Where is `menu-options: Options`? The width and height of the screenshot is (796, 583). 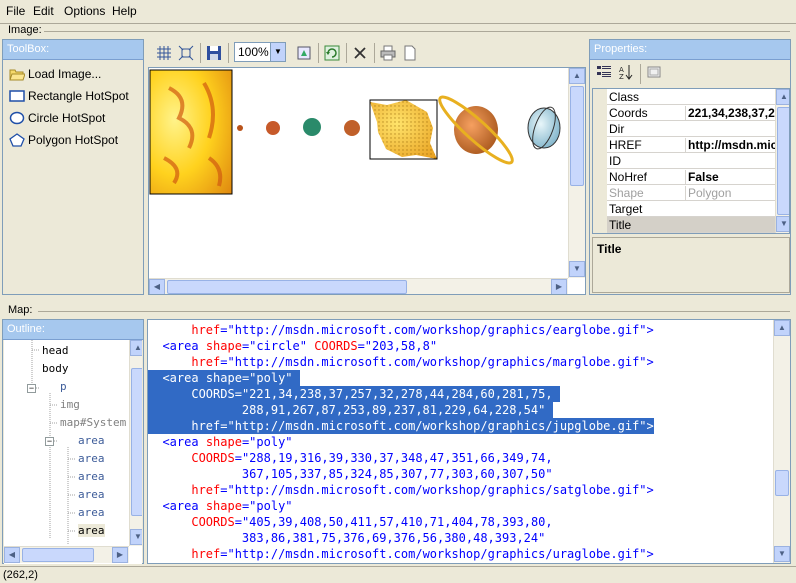 menu-options: Options is located at coordinates (84, 11).